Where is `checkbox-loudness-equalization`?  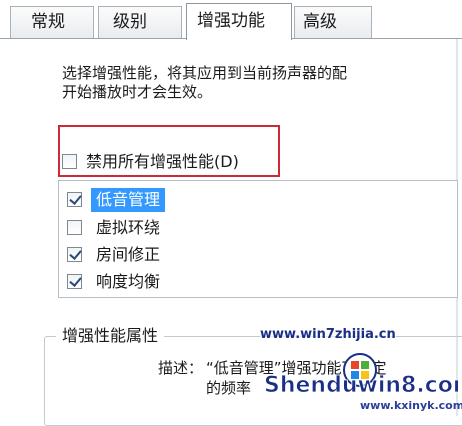
checkbox-loudness-equalization is located at coordinates (74, 281).